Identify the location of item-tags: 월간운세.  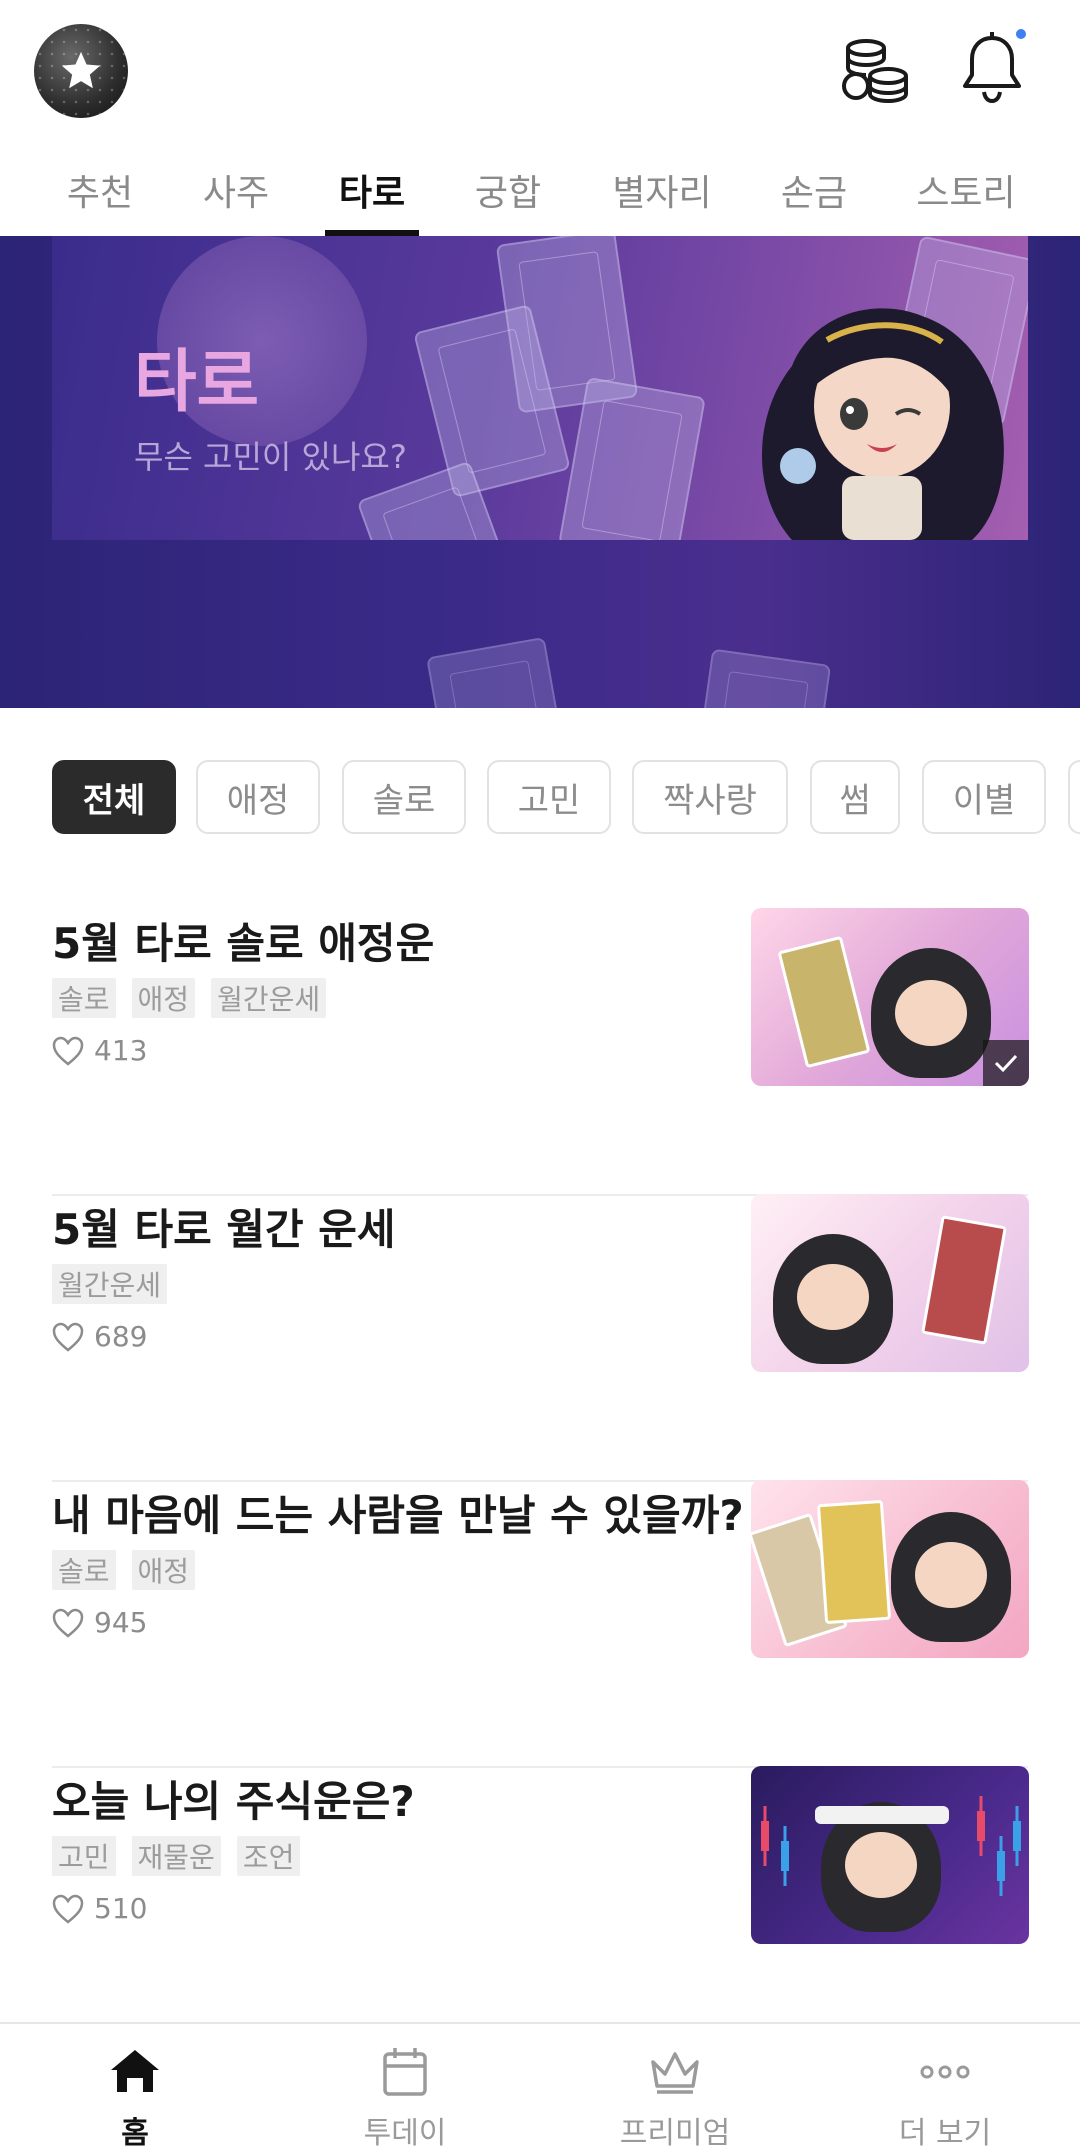
(110, 1284).